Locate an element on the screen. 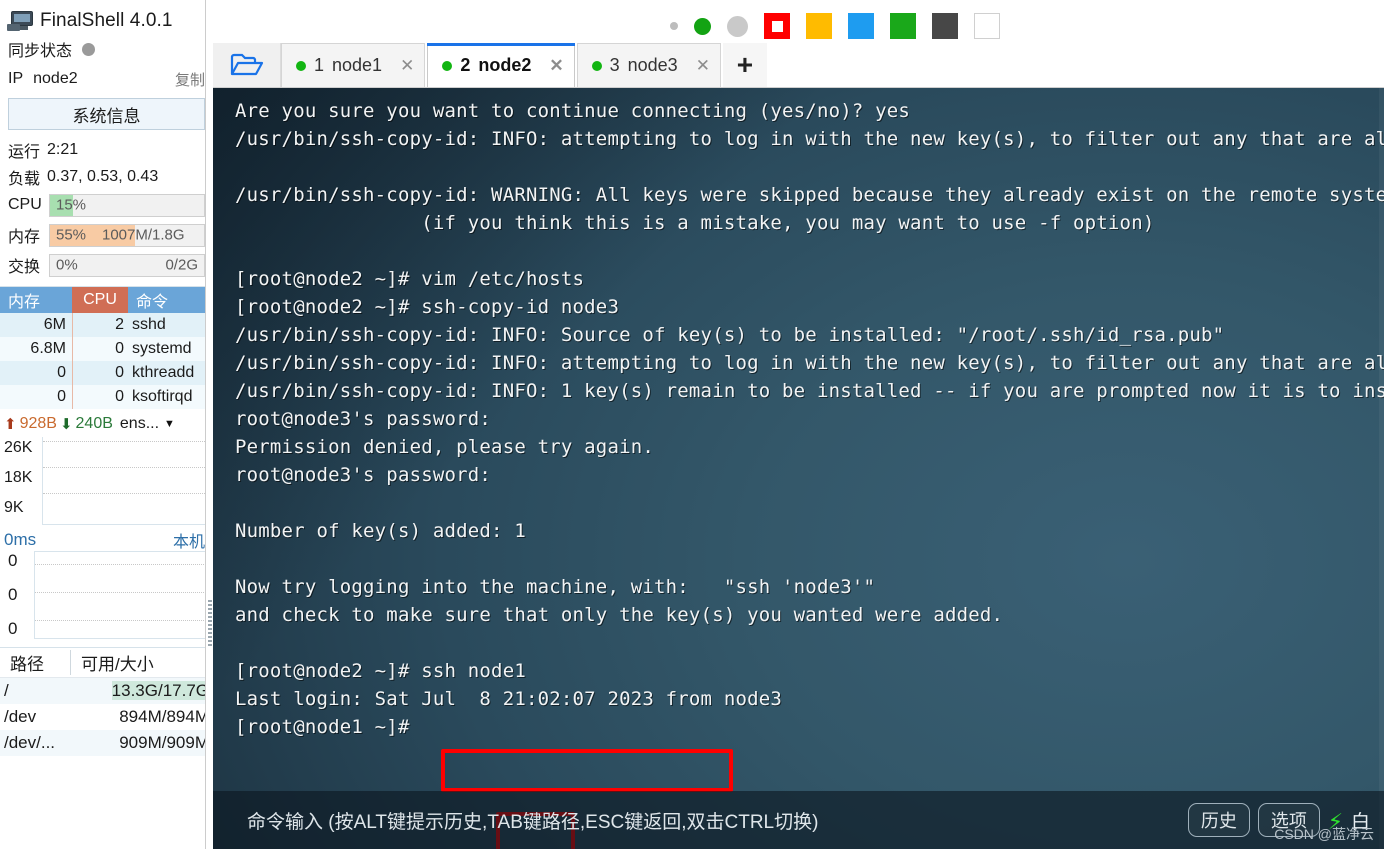 The width and height of the screenshot is (1384, 849). splitter-grip-icon is located at coordinates (210, 623).